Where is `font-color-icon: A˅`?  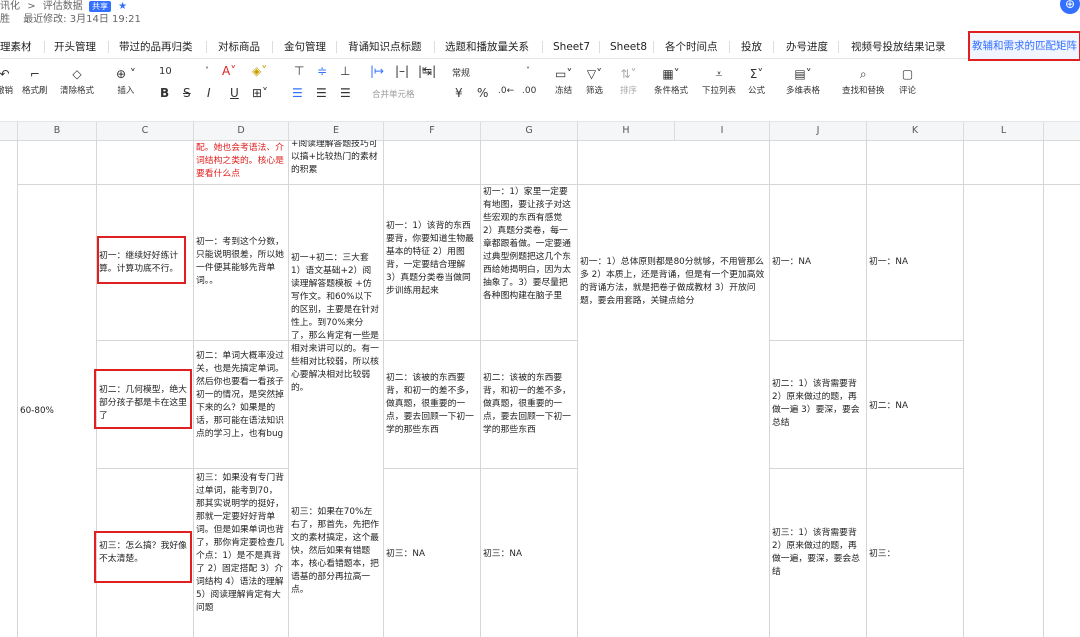
font-color-icon: A˅ is located at coordinates (229, 71).